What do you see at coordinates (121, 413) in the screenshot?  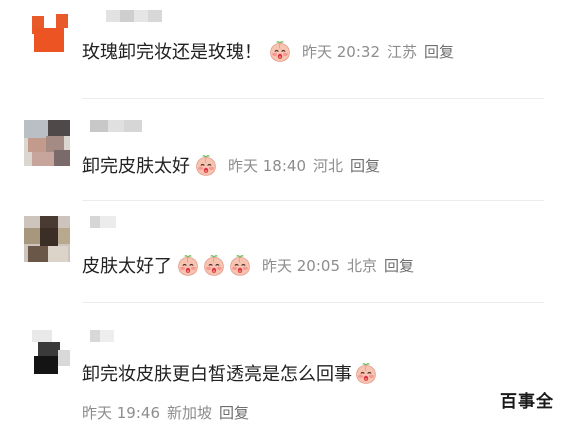 I see `comment-time: 昨天 19:46` at bounding box center [121, 413].